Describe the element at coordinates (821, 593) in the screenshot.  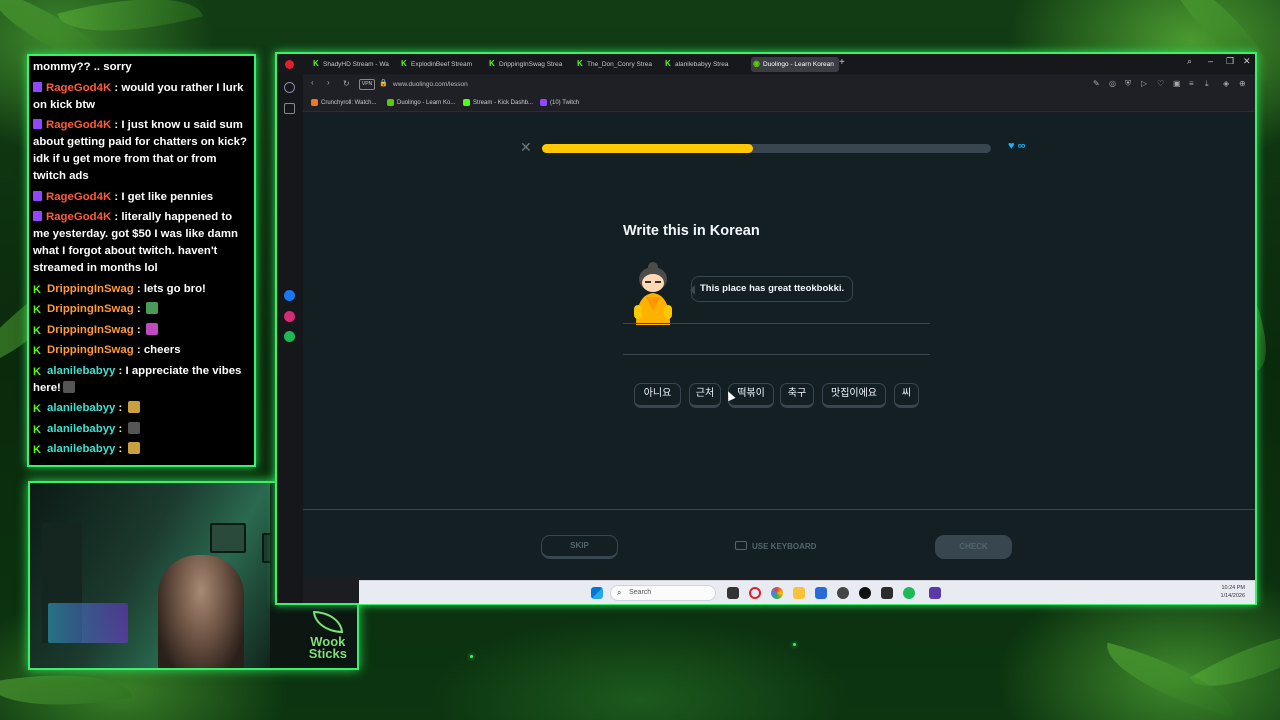
I see `store-icon` at that location.